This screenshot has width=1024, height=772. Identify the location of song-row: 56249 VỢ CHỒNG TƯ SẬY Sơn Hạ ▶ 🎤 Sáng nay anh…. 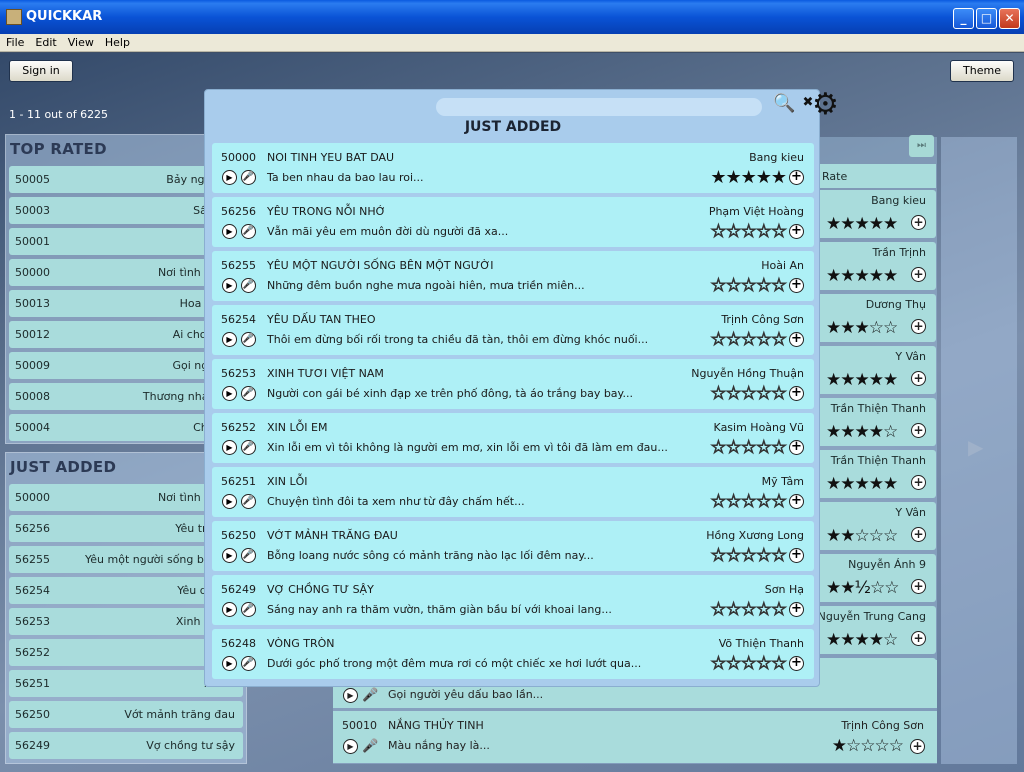
(513, 600).